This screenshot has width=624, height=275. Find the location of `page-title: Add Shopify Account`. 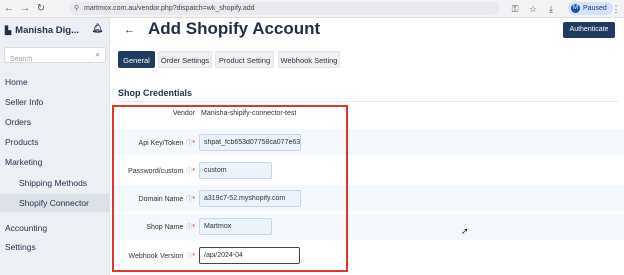

page-title: Add Shopify Account is located at coordinates (234, 28).